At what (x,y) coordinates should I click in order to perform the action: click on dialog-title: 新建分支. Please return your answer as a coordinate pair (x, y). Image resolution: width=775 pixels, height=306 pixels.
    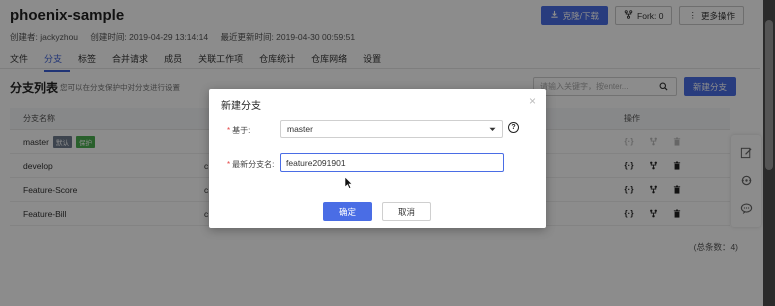
    Looking at the image, I should click on (241, 106).